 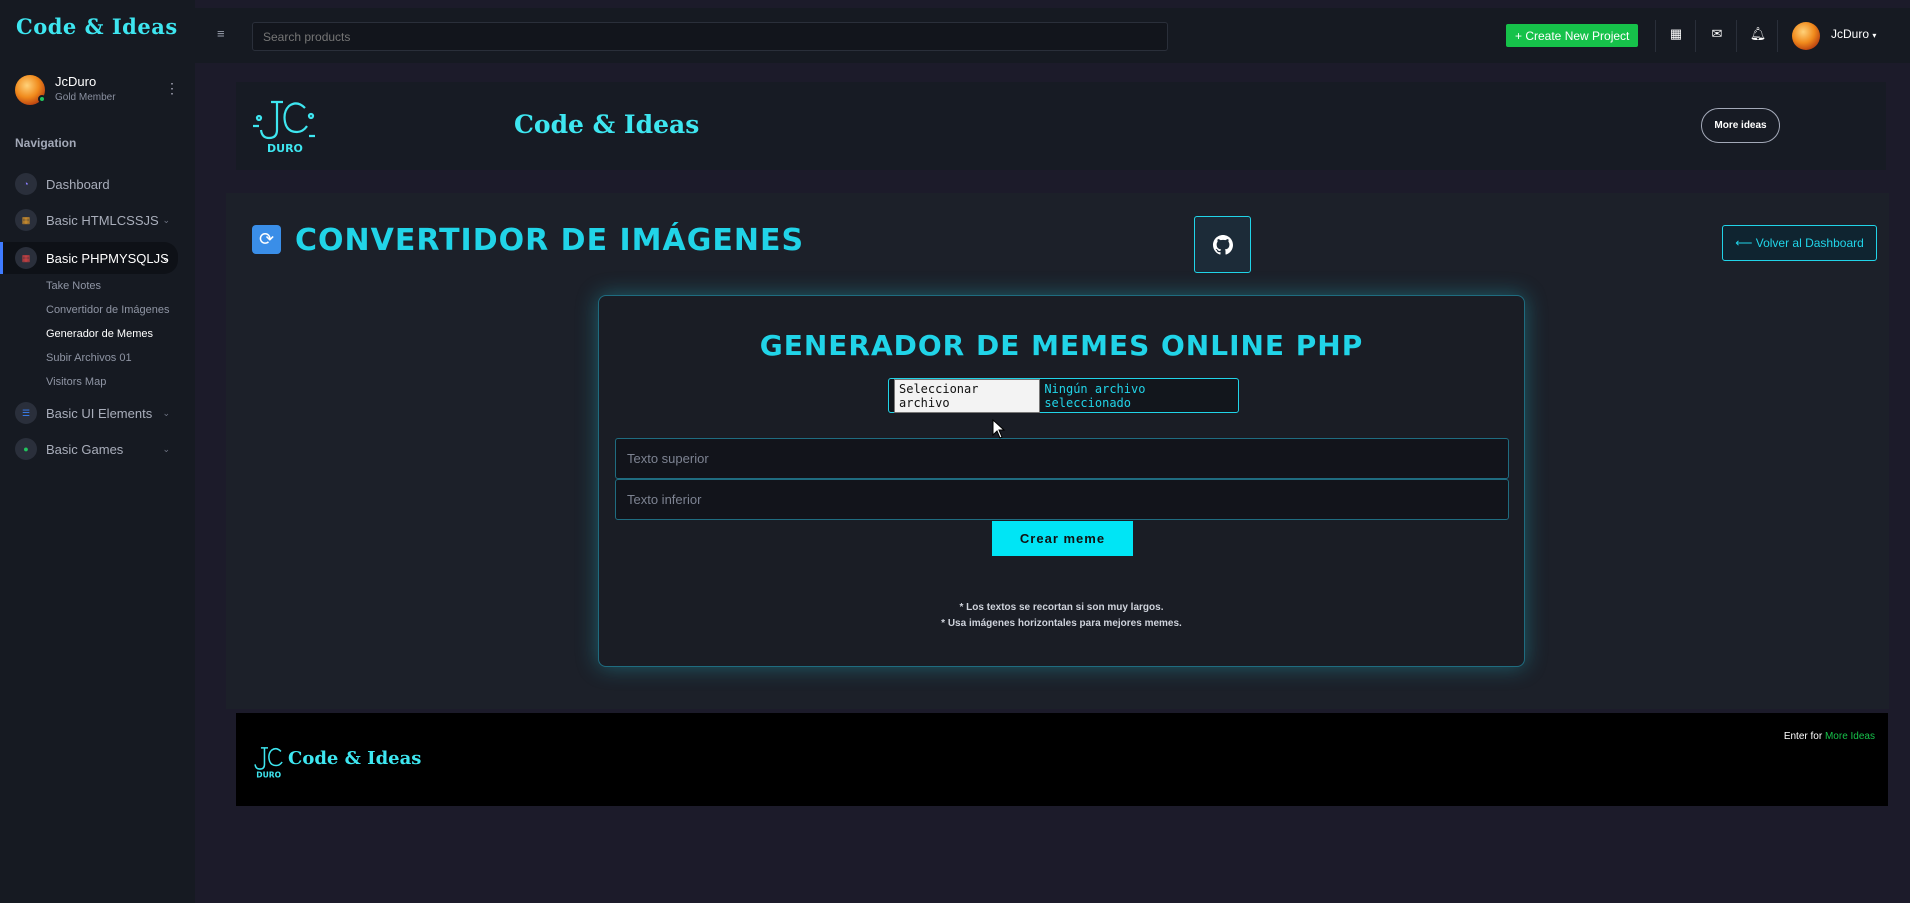 What do you see at coordinates (107, 258) in the screenshot?
I see `sidebar-item-label: Basic PHPMYSQLJS` at bounding box center [107, 258].